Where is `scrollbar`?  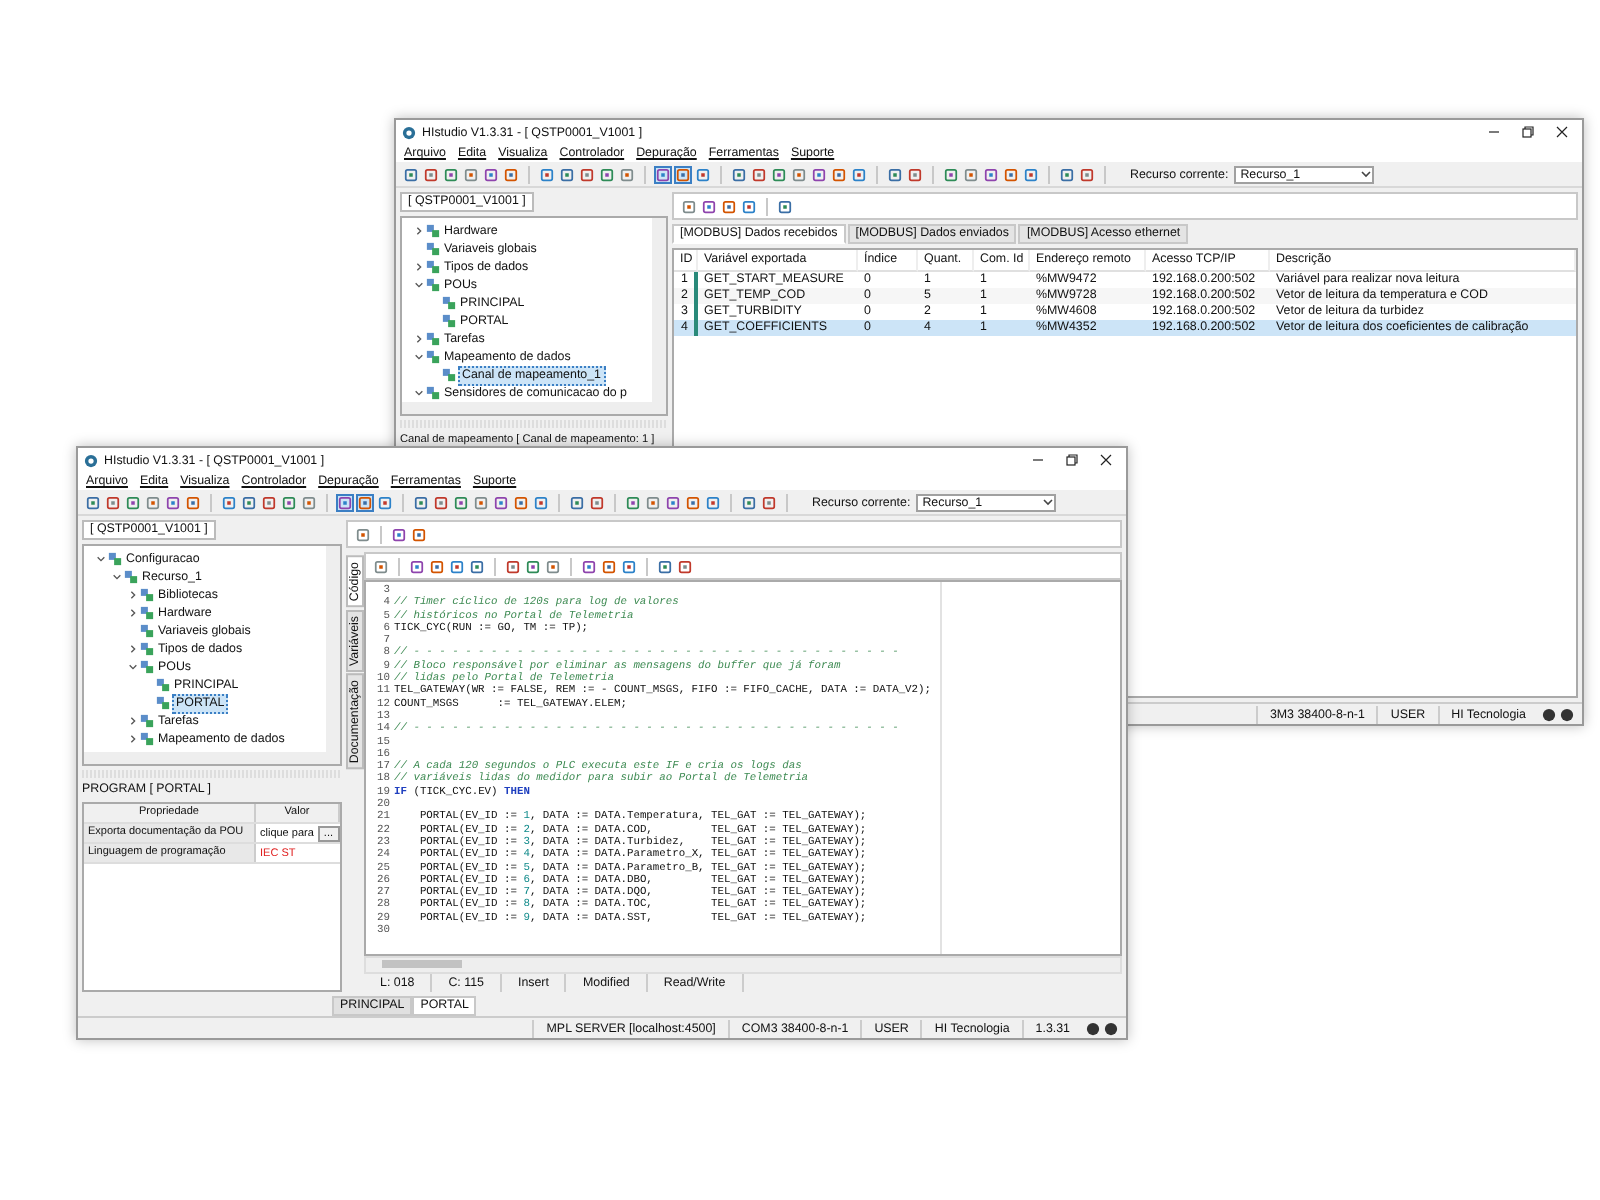 scrollbar is located at coordinates (743, 965).